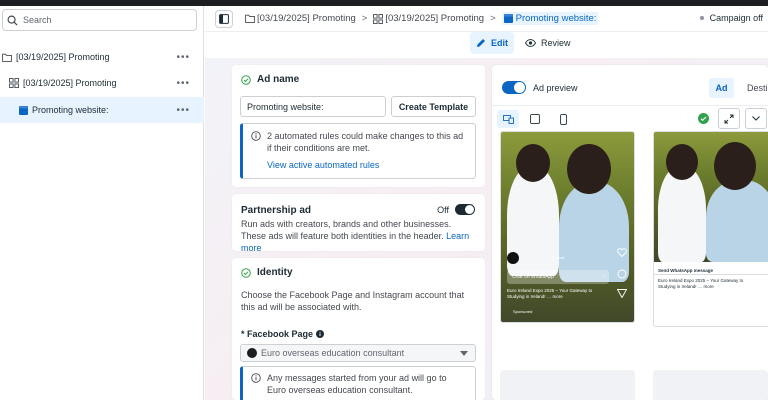 The width and height of the screenshot is (768, 400). Describe the element at coordinates (499, 43) in the screenshot. I see `edit-label: Edit` at that location.